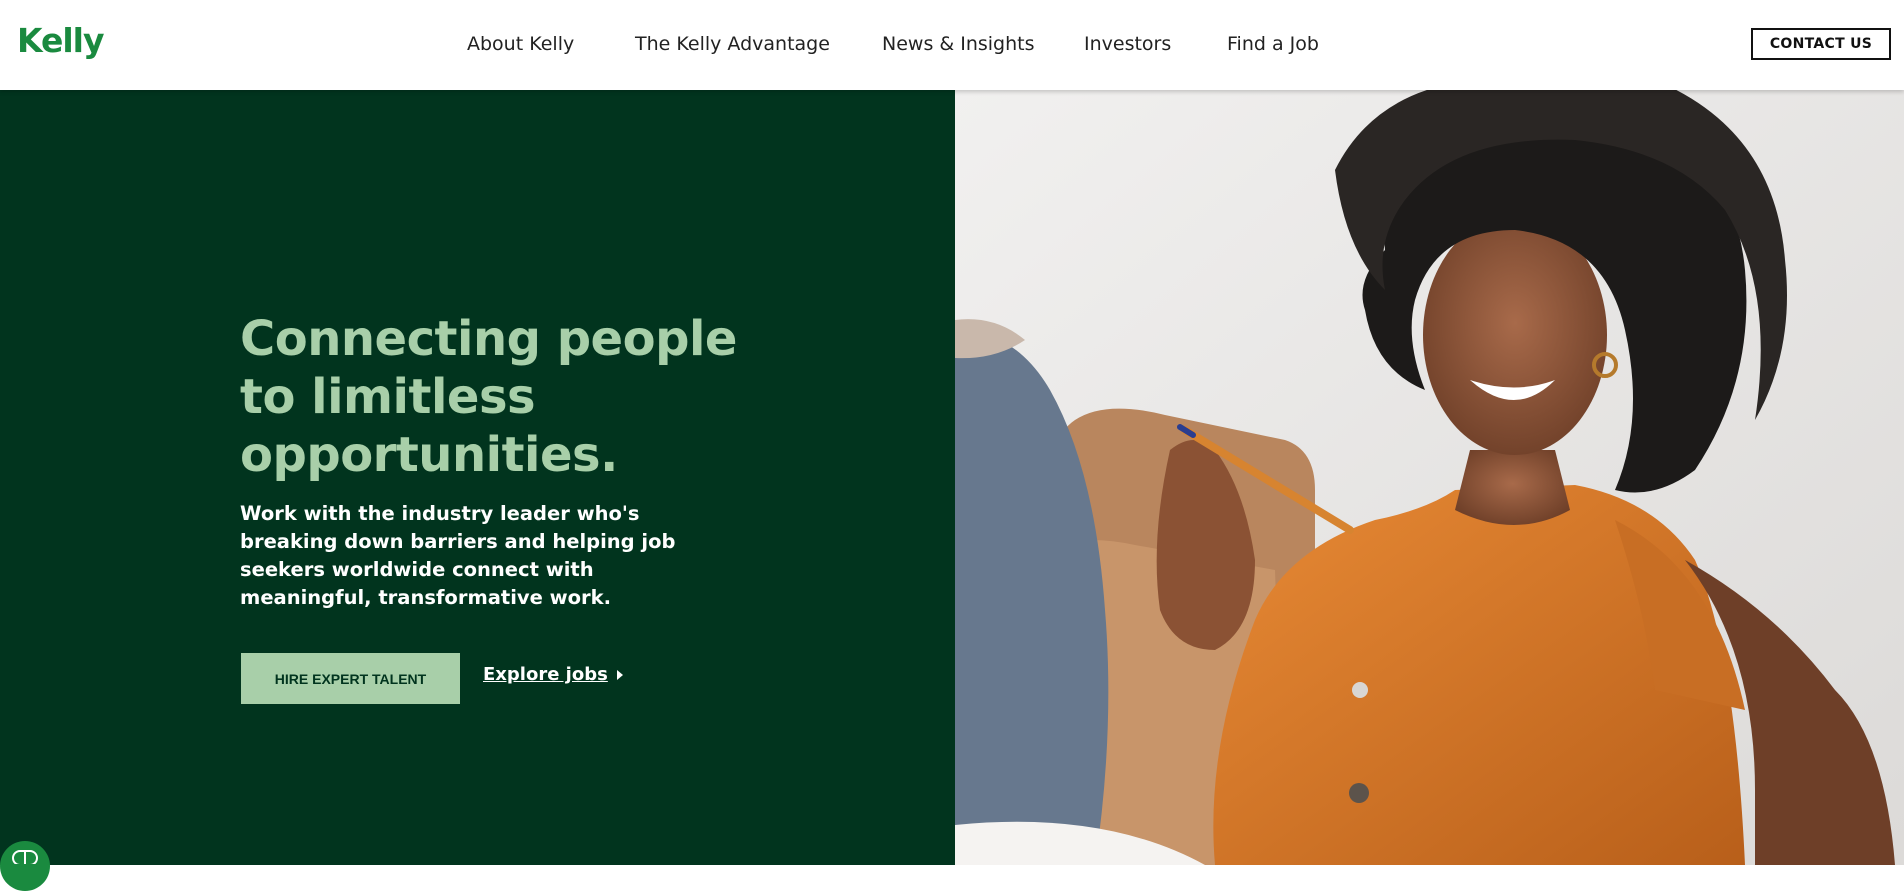 Image resolution: width=1904 pixels, height=891 pixels. Describe the element at coordinates (61, 40) in the screenshot. I see `kelly-logo: Kelly` at that location.